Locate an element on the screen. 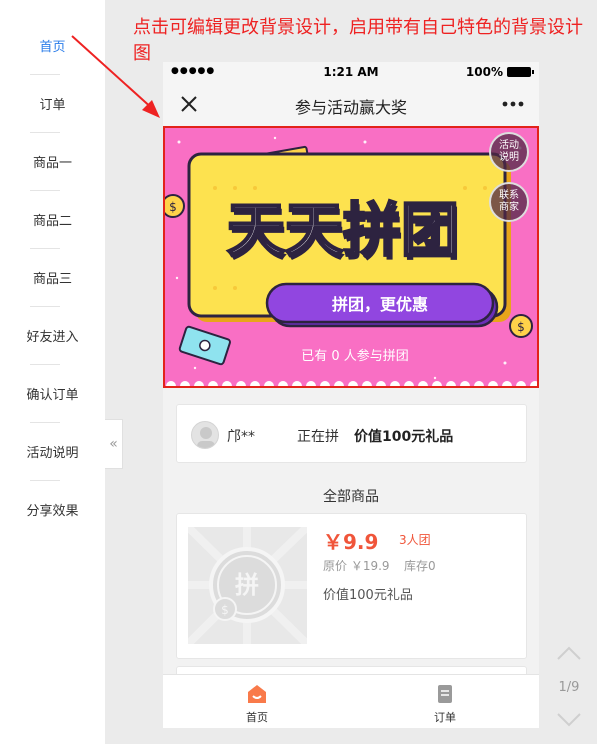 This screenshot has height=744, width=597. product-placeholder-glyph: 拼 is located at coordinates (247, 585).